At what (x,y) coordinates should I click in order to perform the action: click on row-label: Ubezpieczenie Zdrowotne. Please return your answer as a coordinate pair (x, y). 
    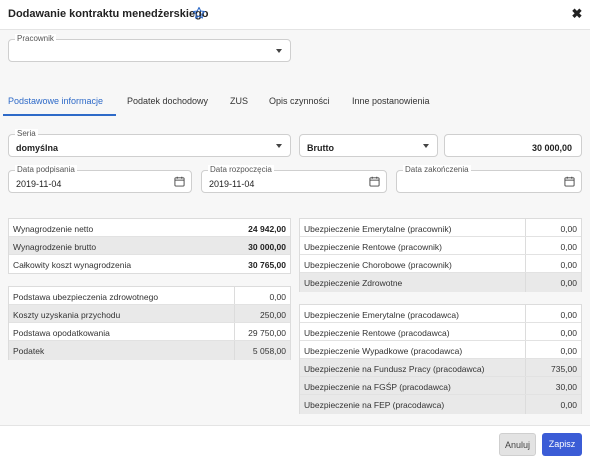
    Looking at the image, I should click on (353, 283).